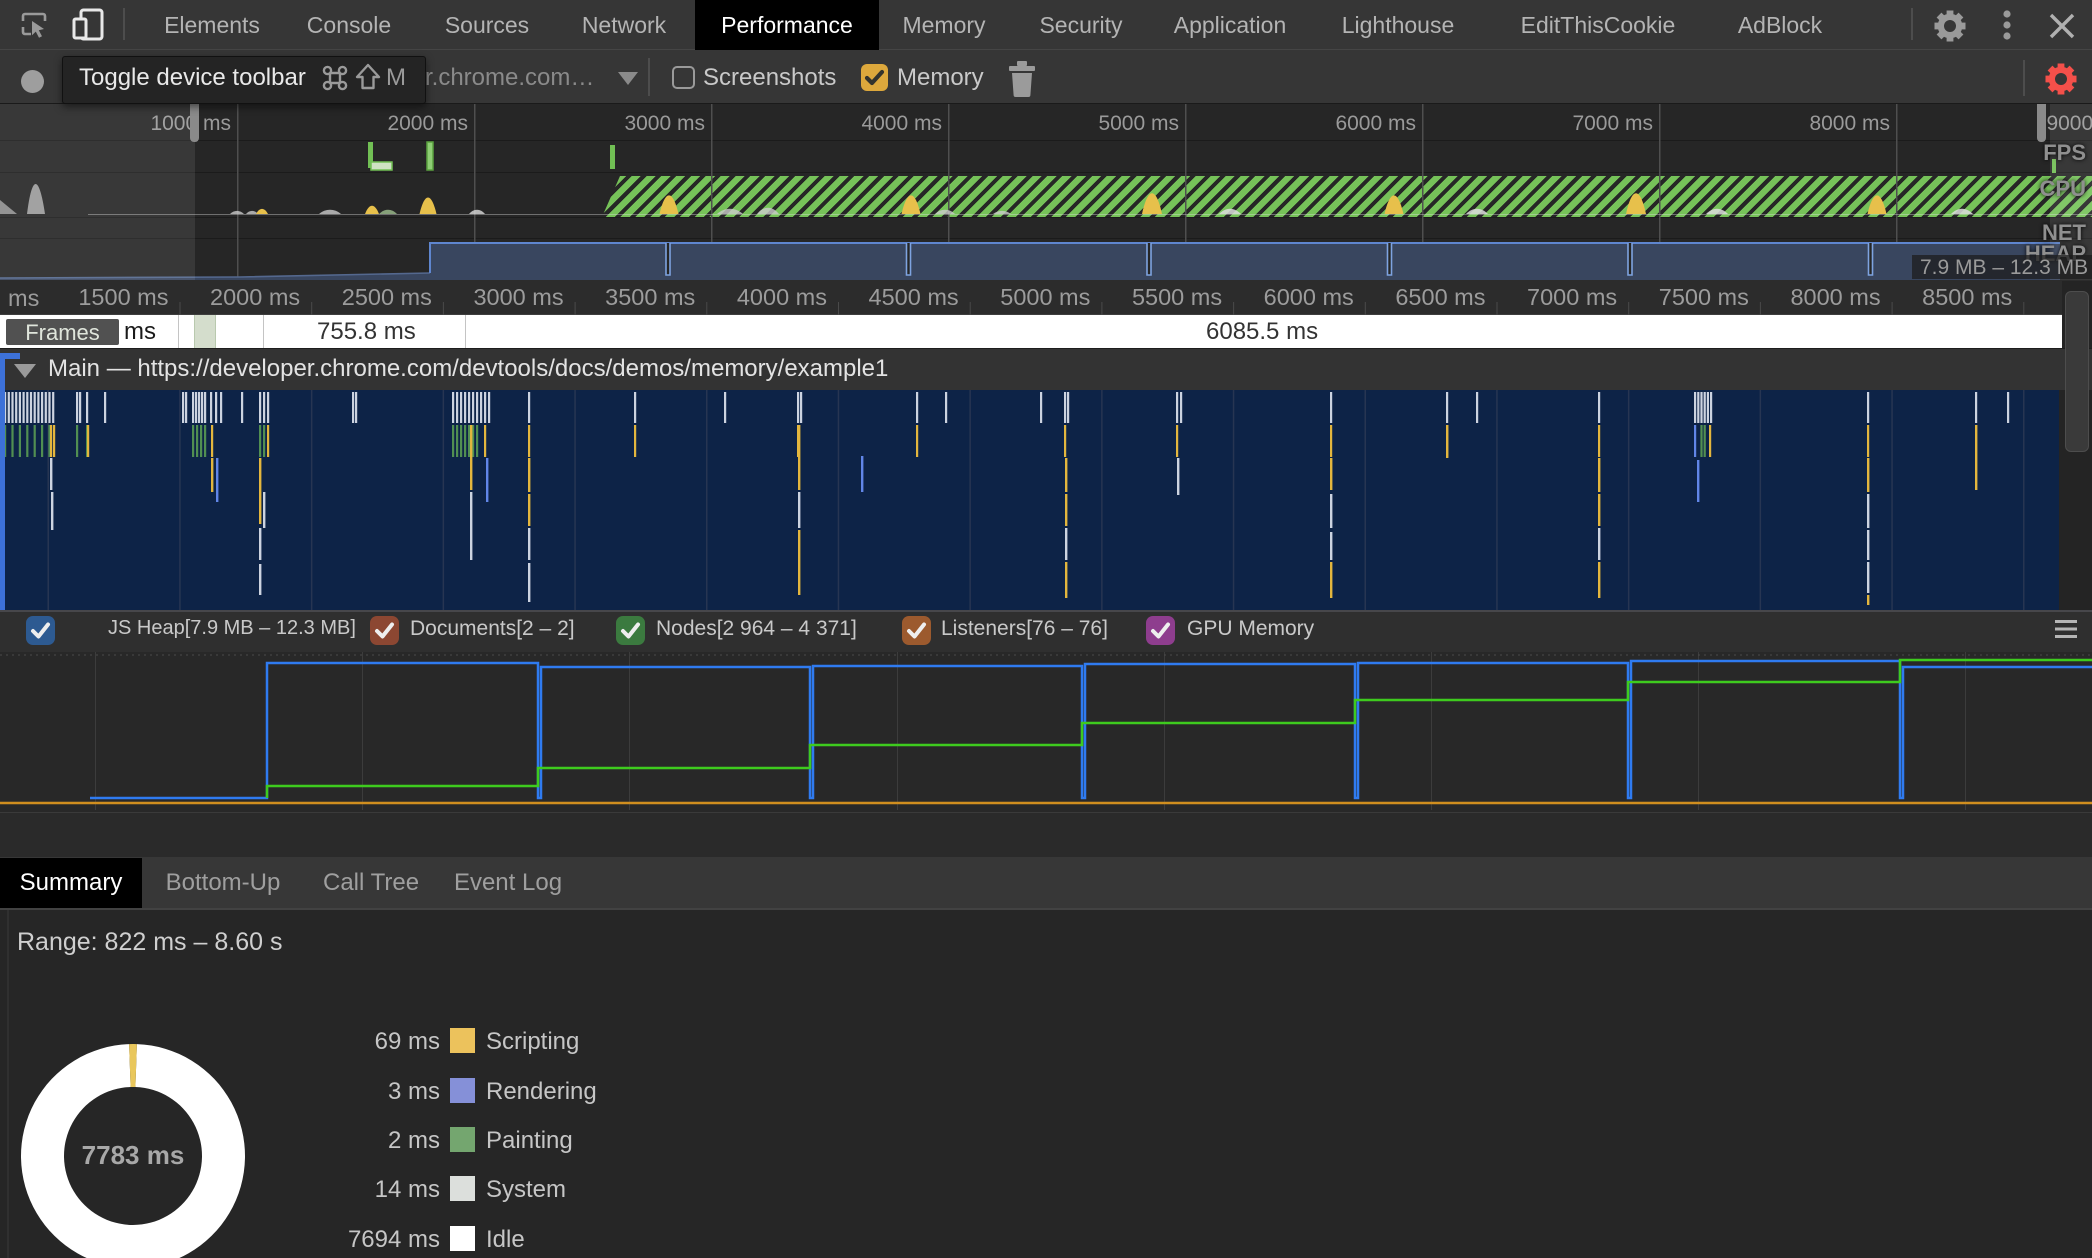  Describe the element at coordinates (123, 297) in the screenshot. I see `svg-text: 1500 ms` at that location.